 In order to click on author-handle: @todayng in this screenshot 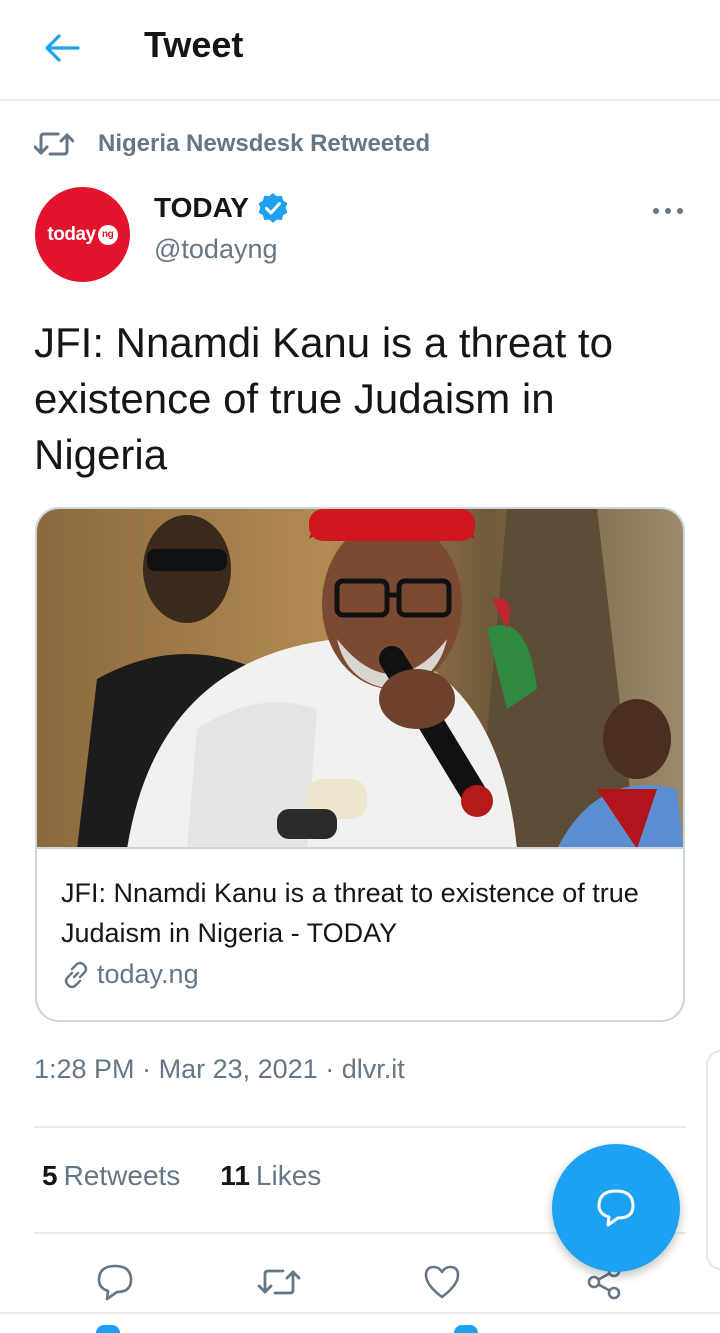, I will do `click(216, 249)`.